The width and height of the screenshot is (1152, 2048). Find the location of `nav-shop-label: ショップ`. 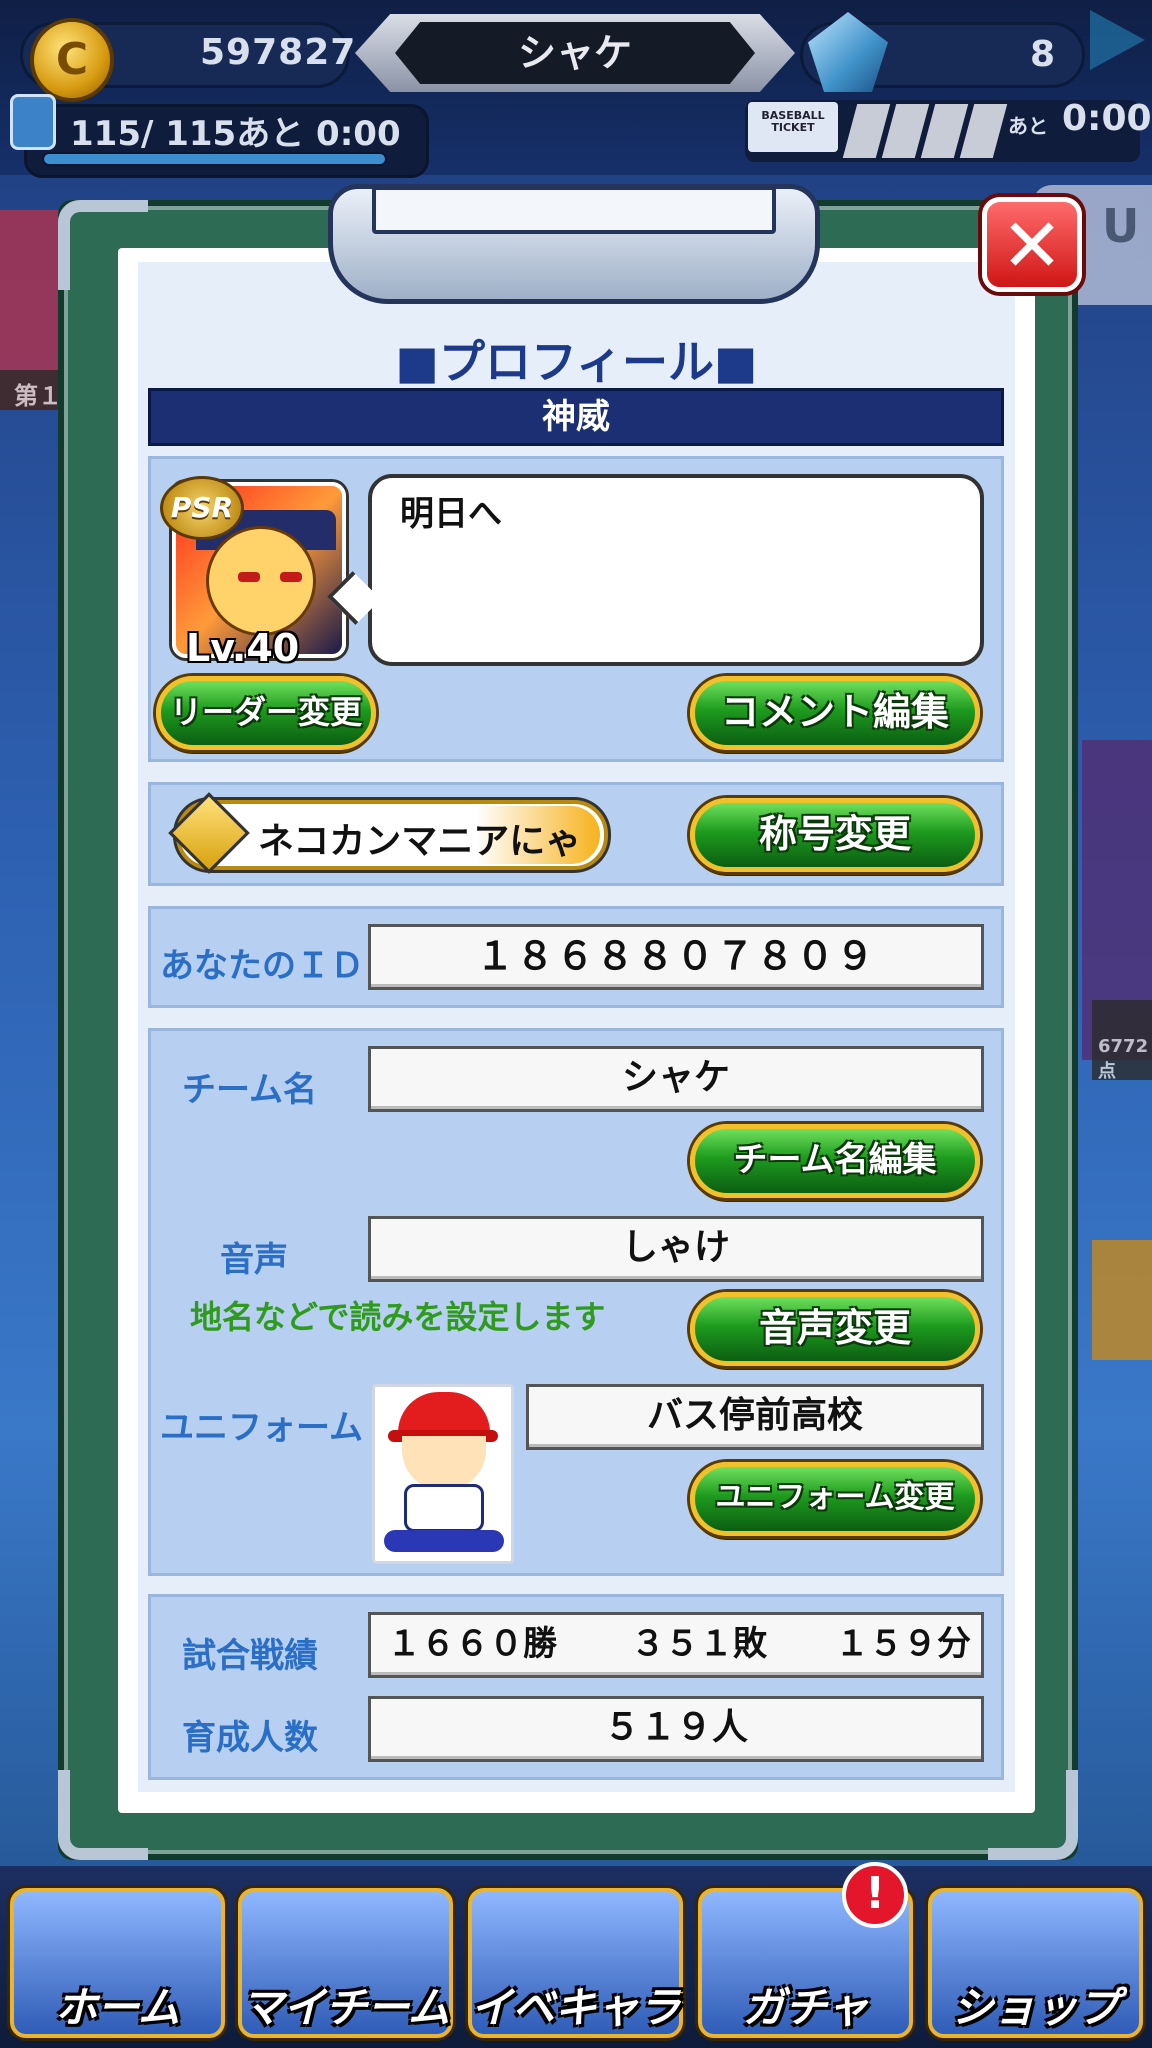

nav-shop-label: ショップ is located at coordinates (1035, 2007).